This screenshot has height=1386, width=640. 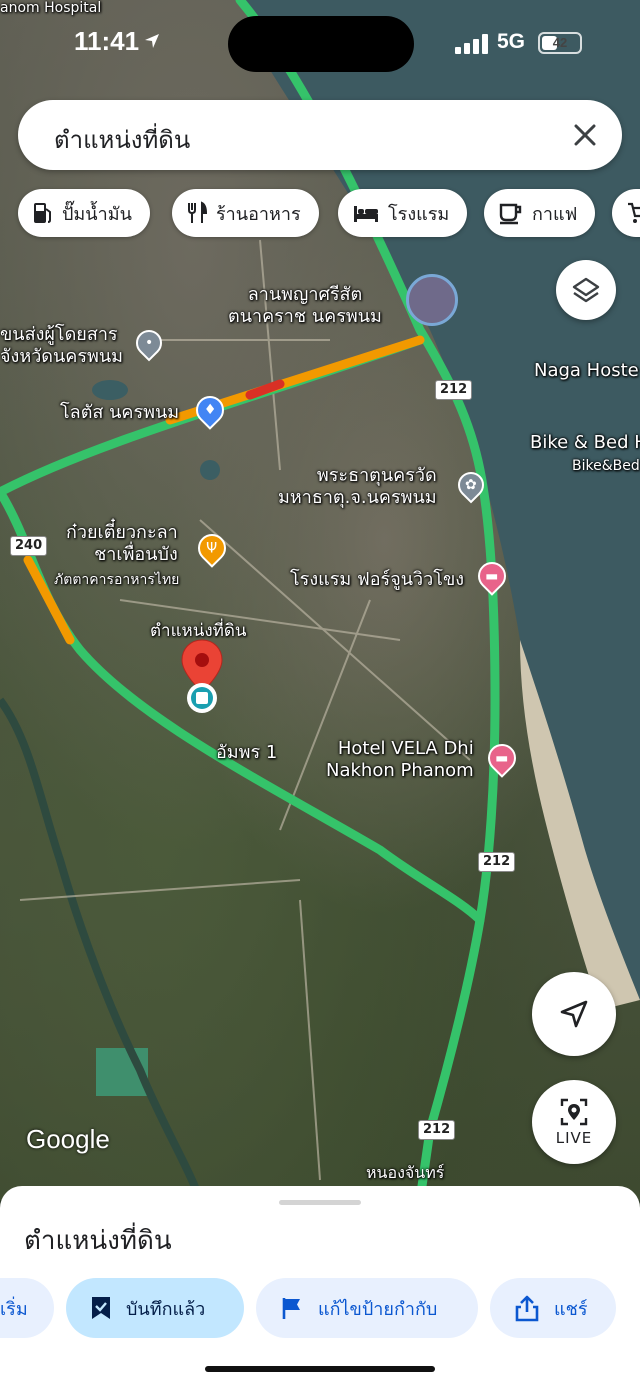 What do you see at coordinates (97, 214) in the screenshot?
I see `chip-gas-label: ปั๊มน้ำมัน` at bounding box center [97, 214].